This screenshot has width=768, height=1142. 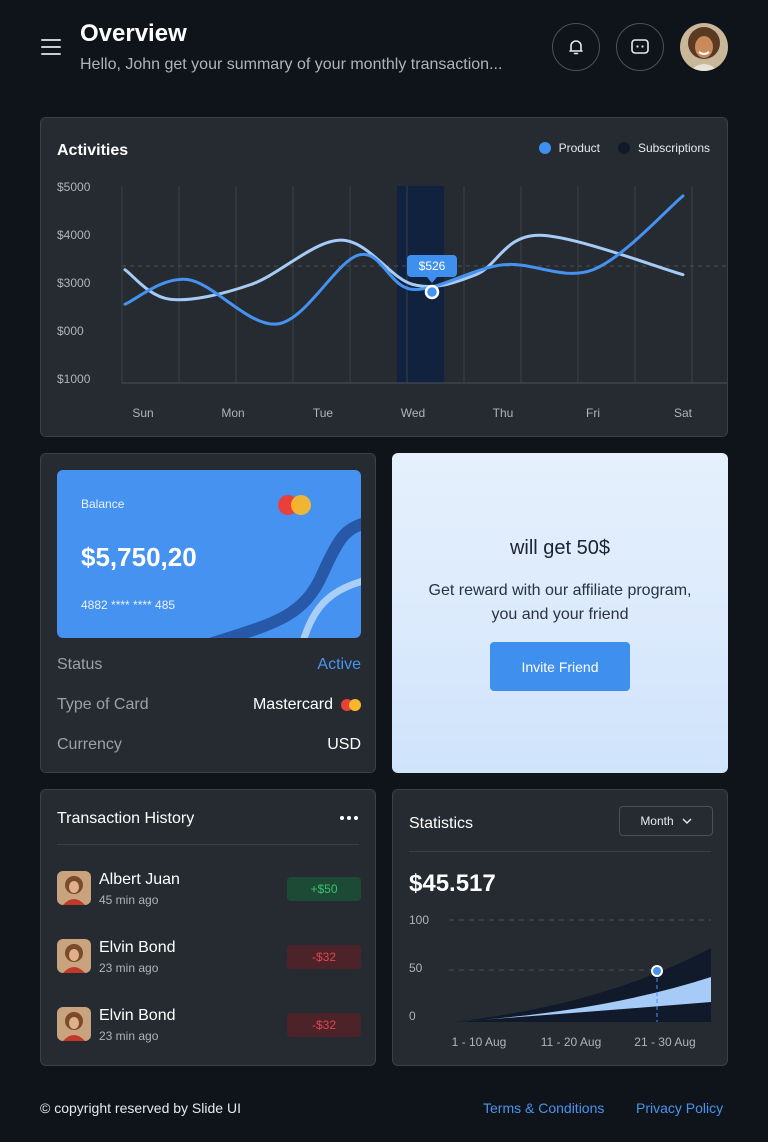 I want to click on currency-value: USD, so click(x=344, y=744).